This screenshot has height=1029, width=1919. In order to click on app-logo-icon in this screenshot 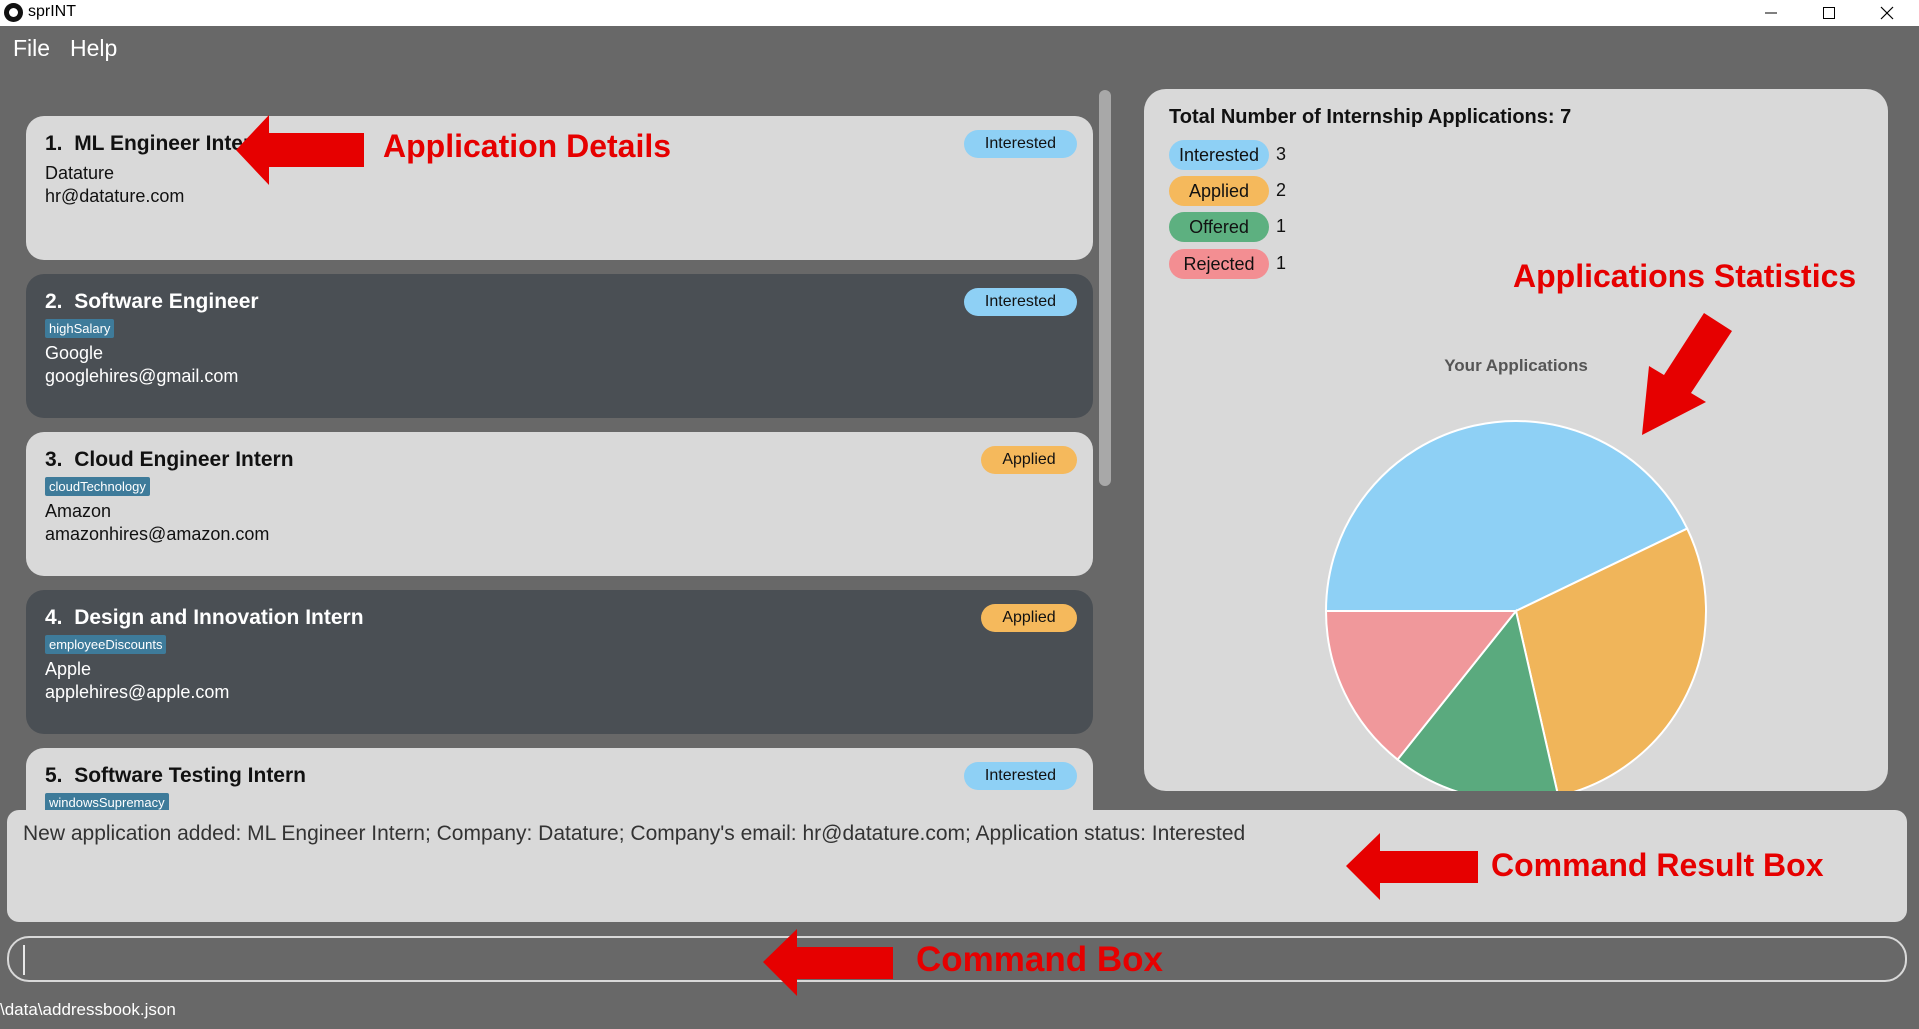, I will do `click(13, 12)`.